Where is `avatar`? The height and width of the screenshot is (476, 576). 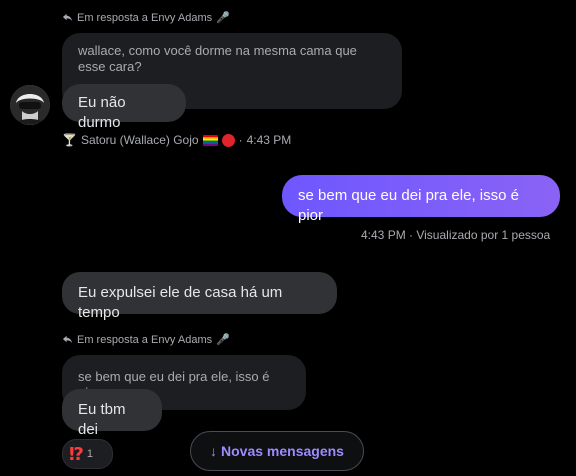
avatar is located at coordinates (30, 105).